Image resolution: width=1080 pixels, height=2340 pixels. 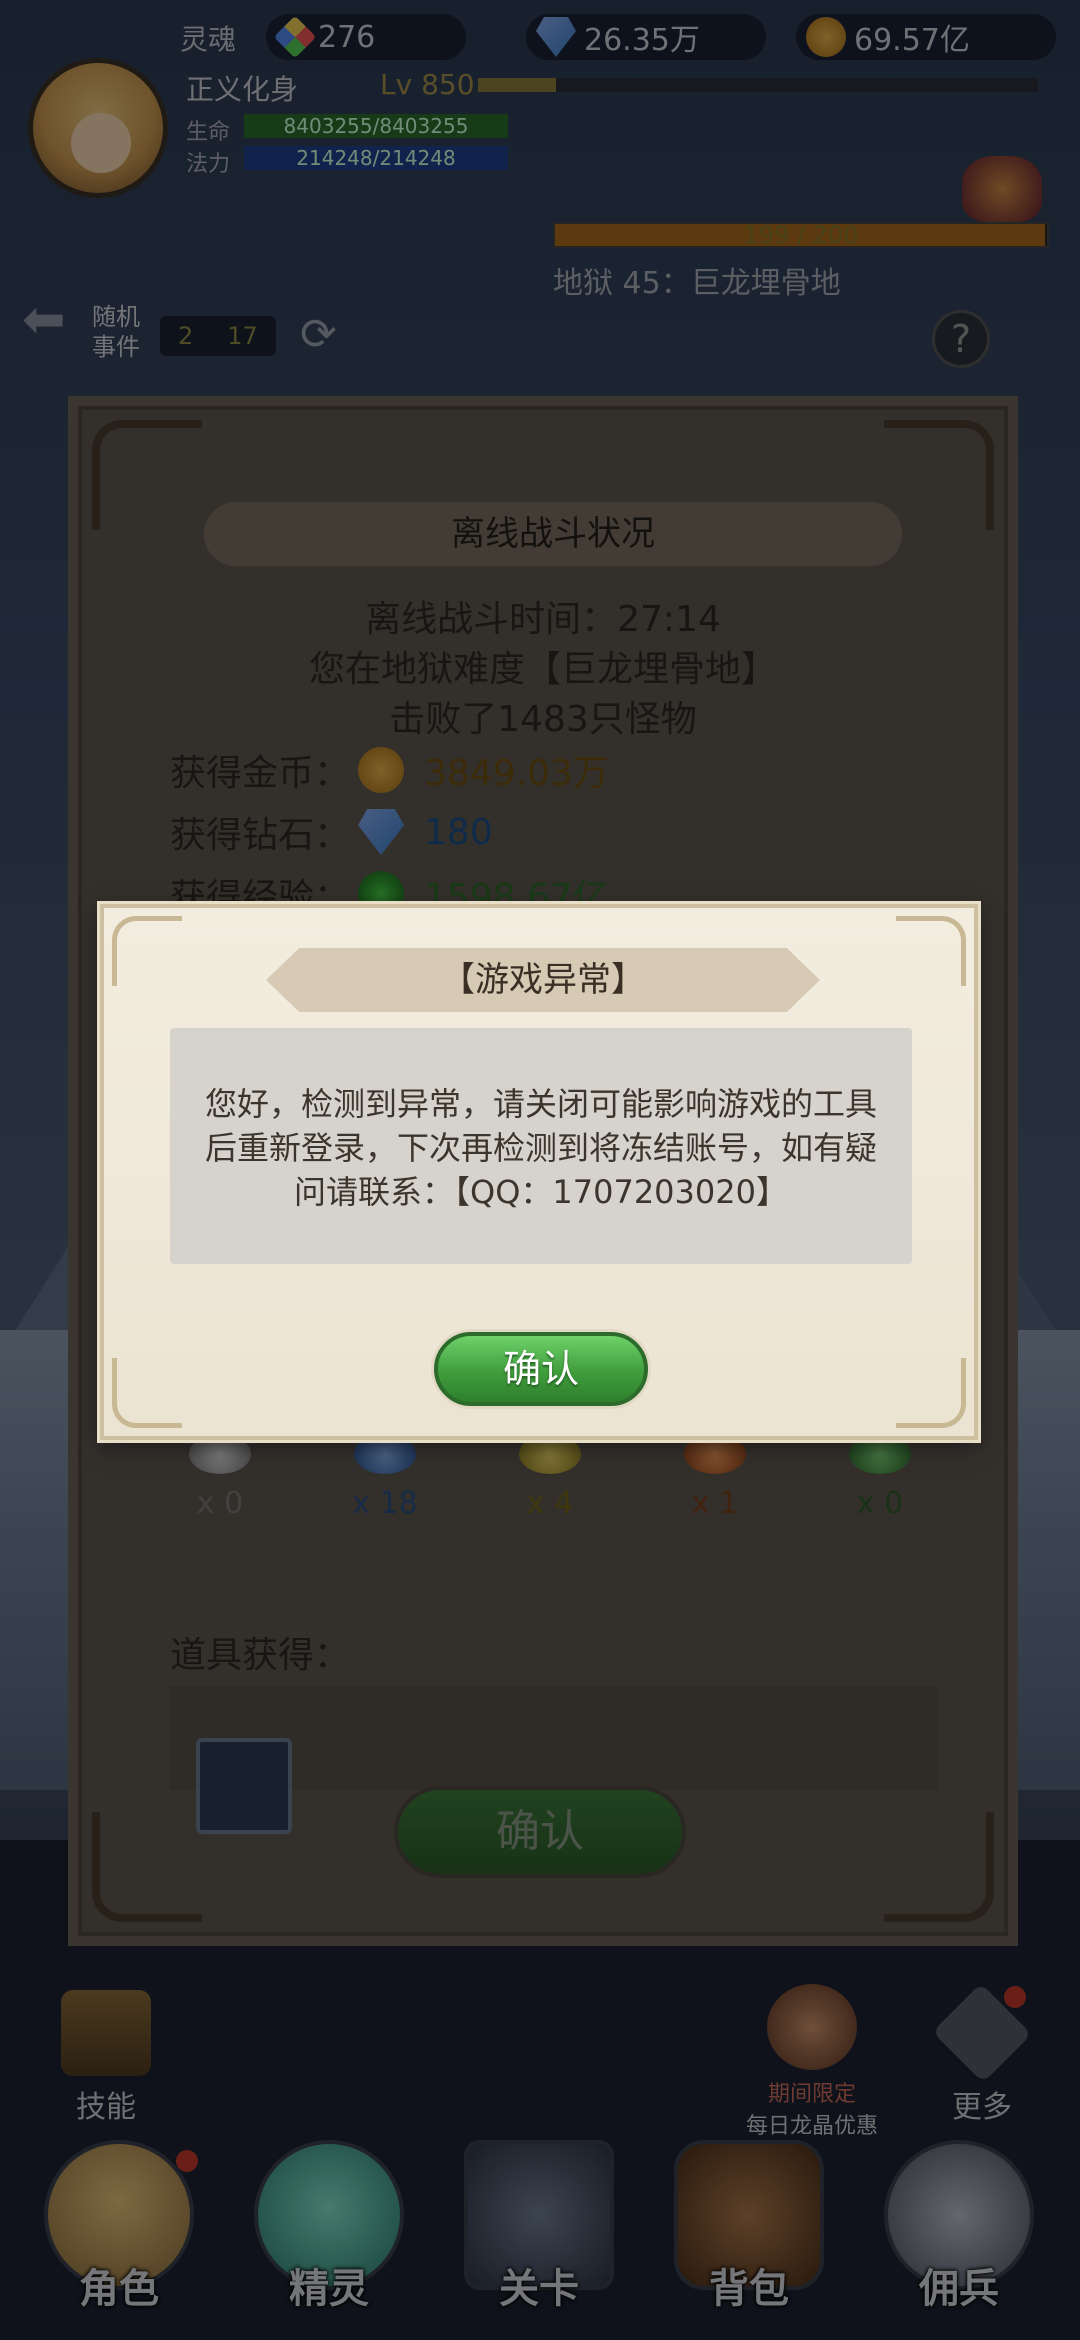 I want to click on dialog-confirm-button: 确认, so click(x=541, y=1369).